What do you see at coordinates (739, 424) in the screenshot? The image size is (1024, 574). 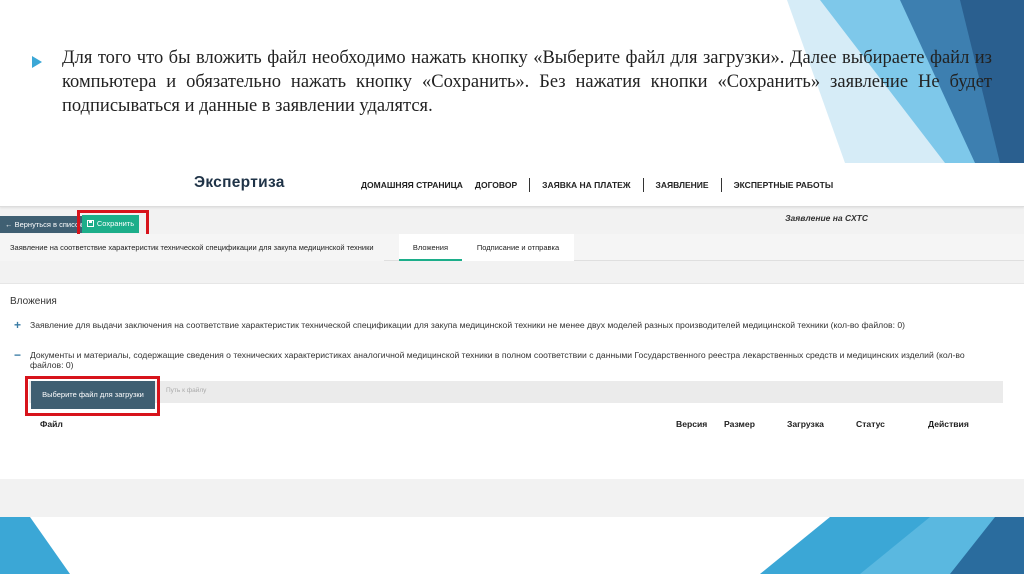 I see `column-header-size: Размер` at bounding box center [739, 424].